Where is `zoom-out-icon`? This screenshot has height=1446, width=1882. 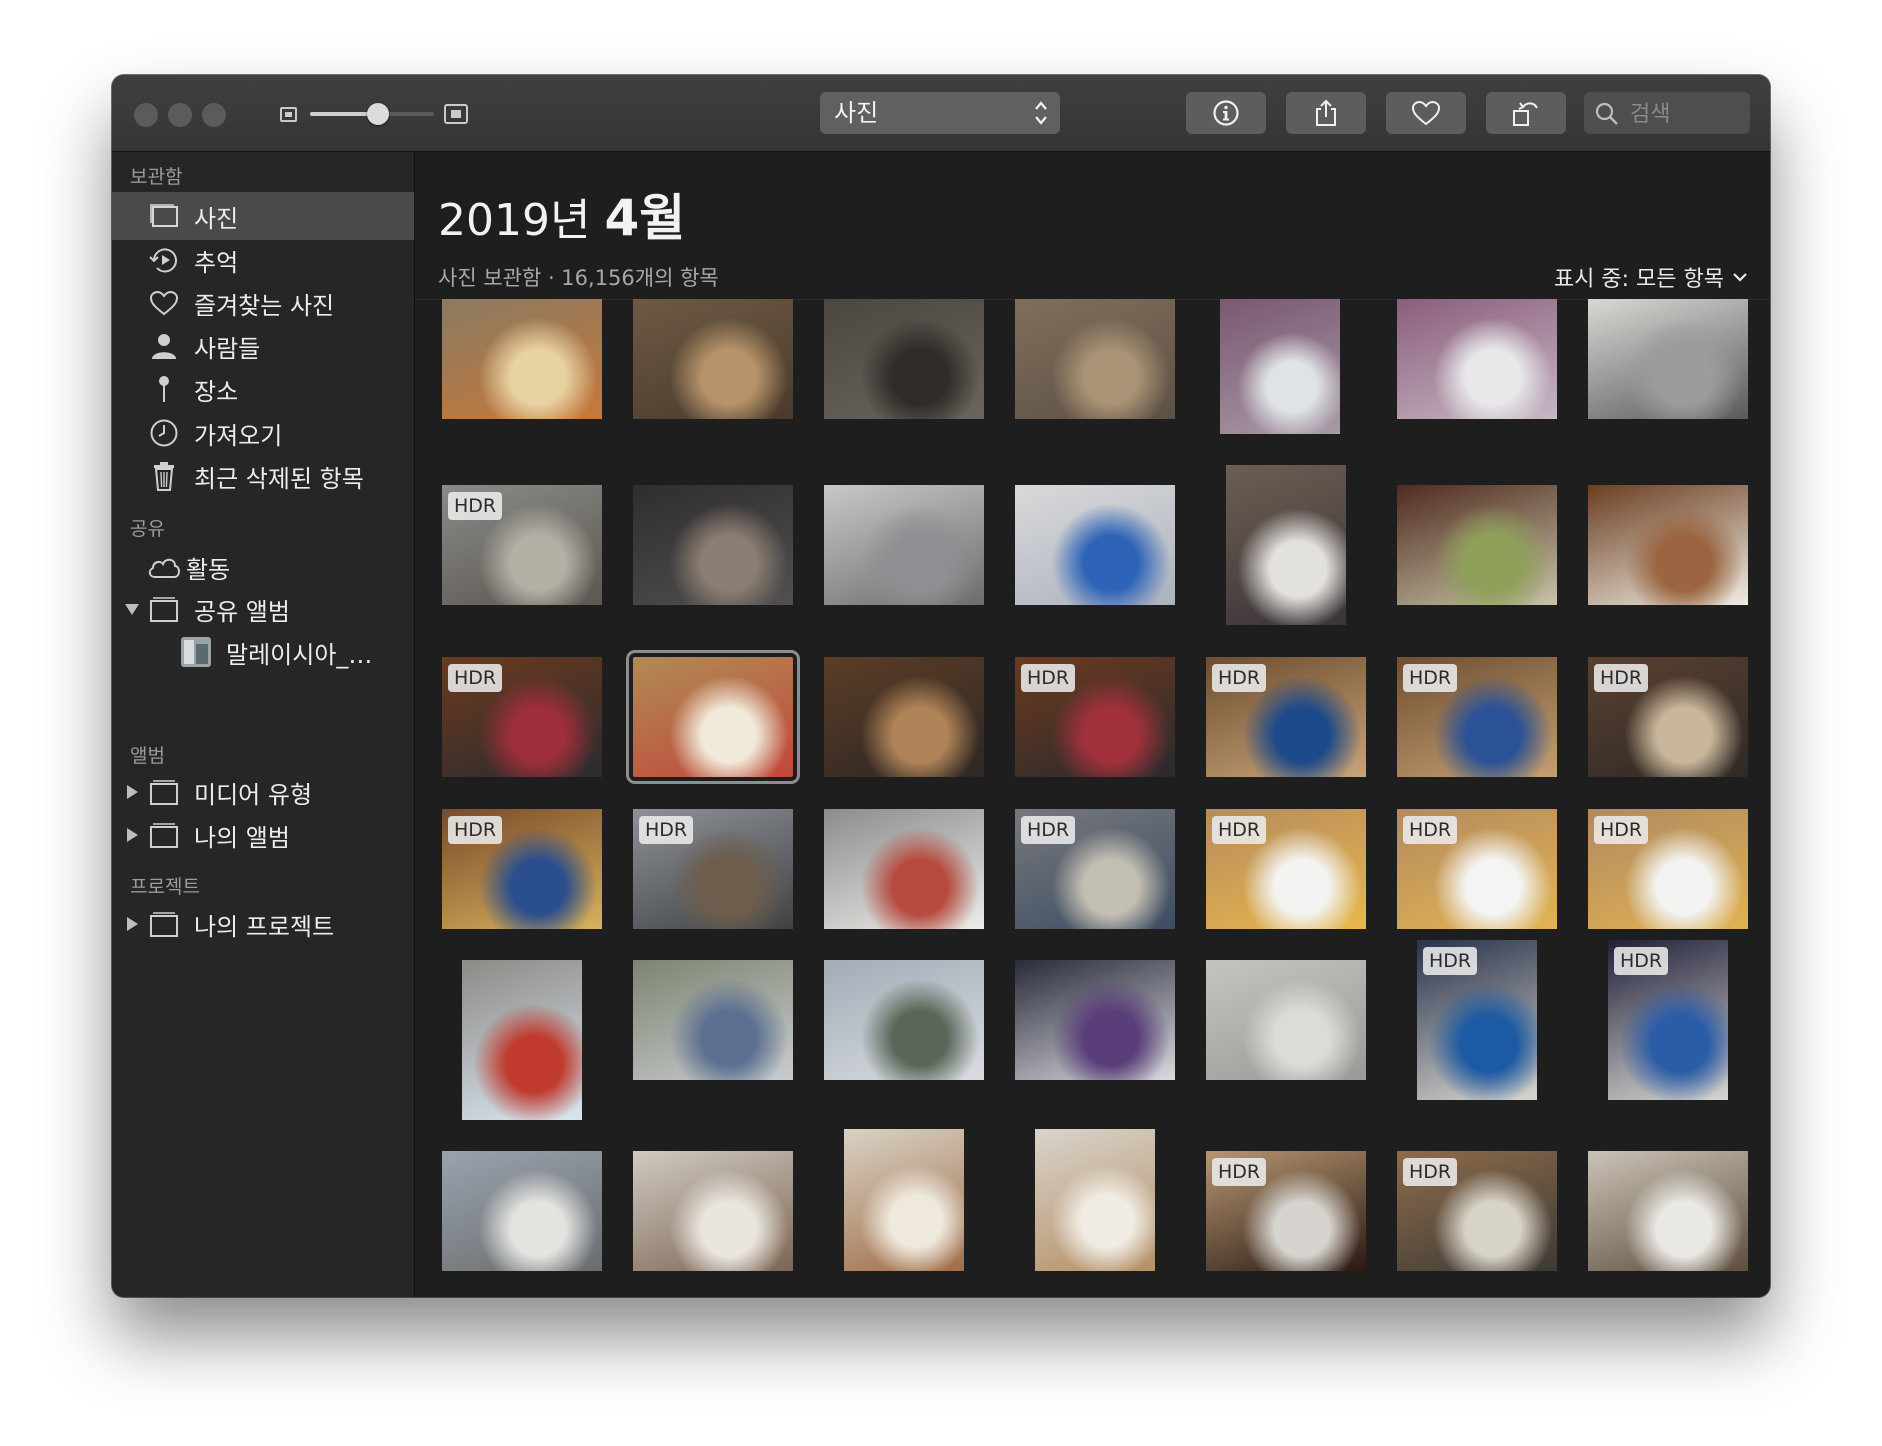 zoom-out-icon is located at coordinates (288, 114).